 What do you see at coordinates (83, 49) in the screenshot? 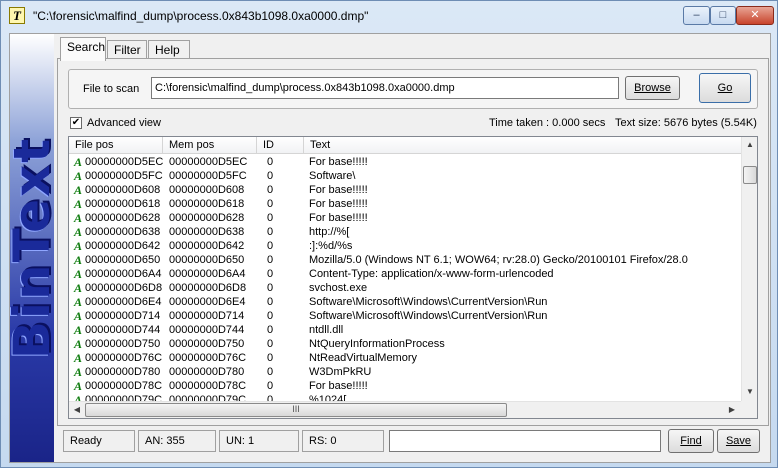
I see `tab-search: Search` at bounding box center [83, 49].